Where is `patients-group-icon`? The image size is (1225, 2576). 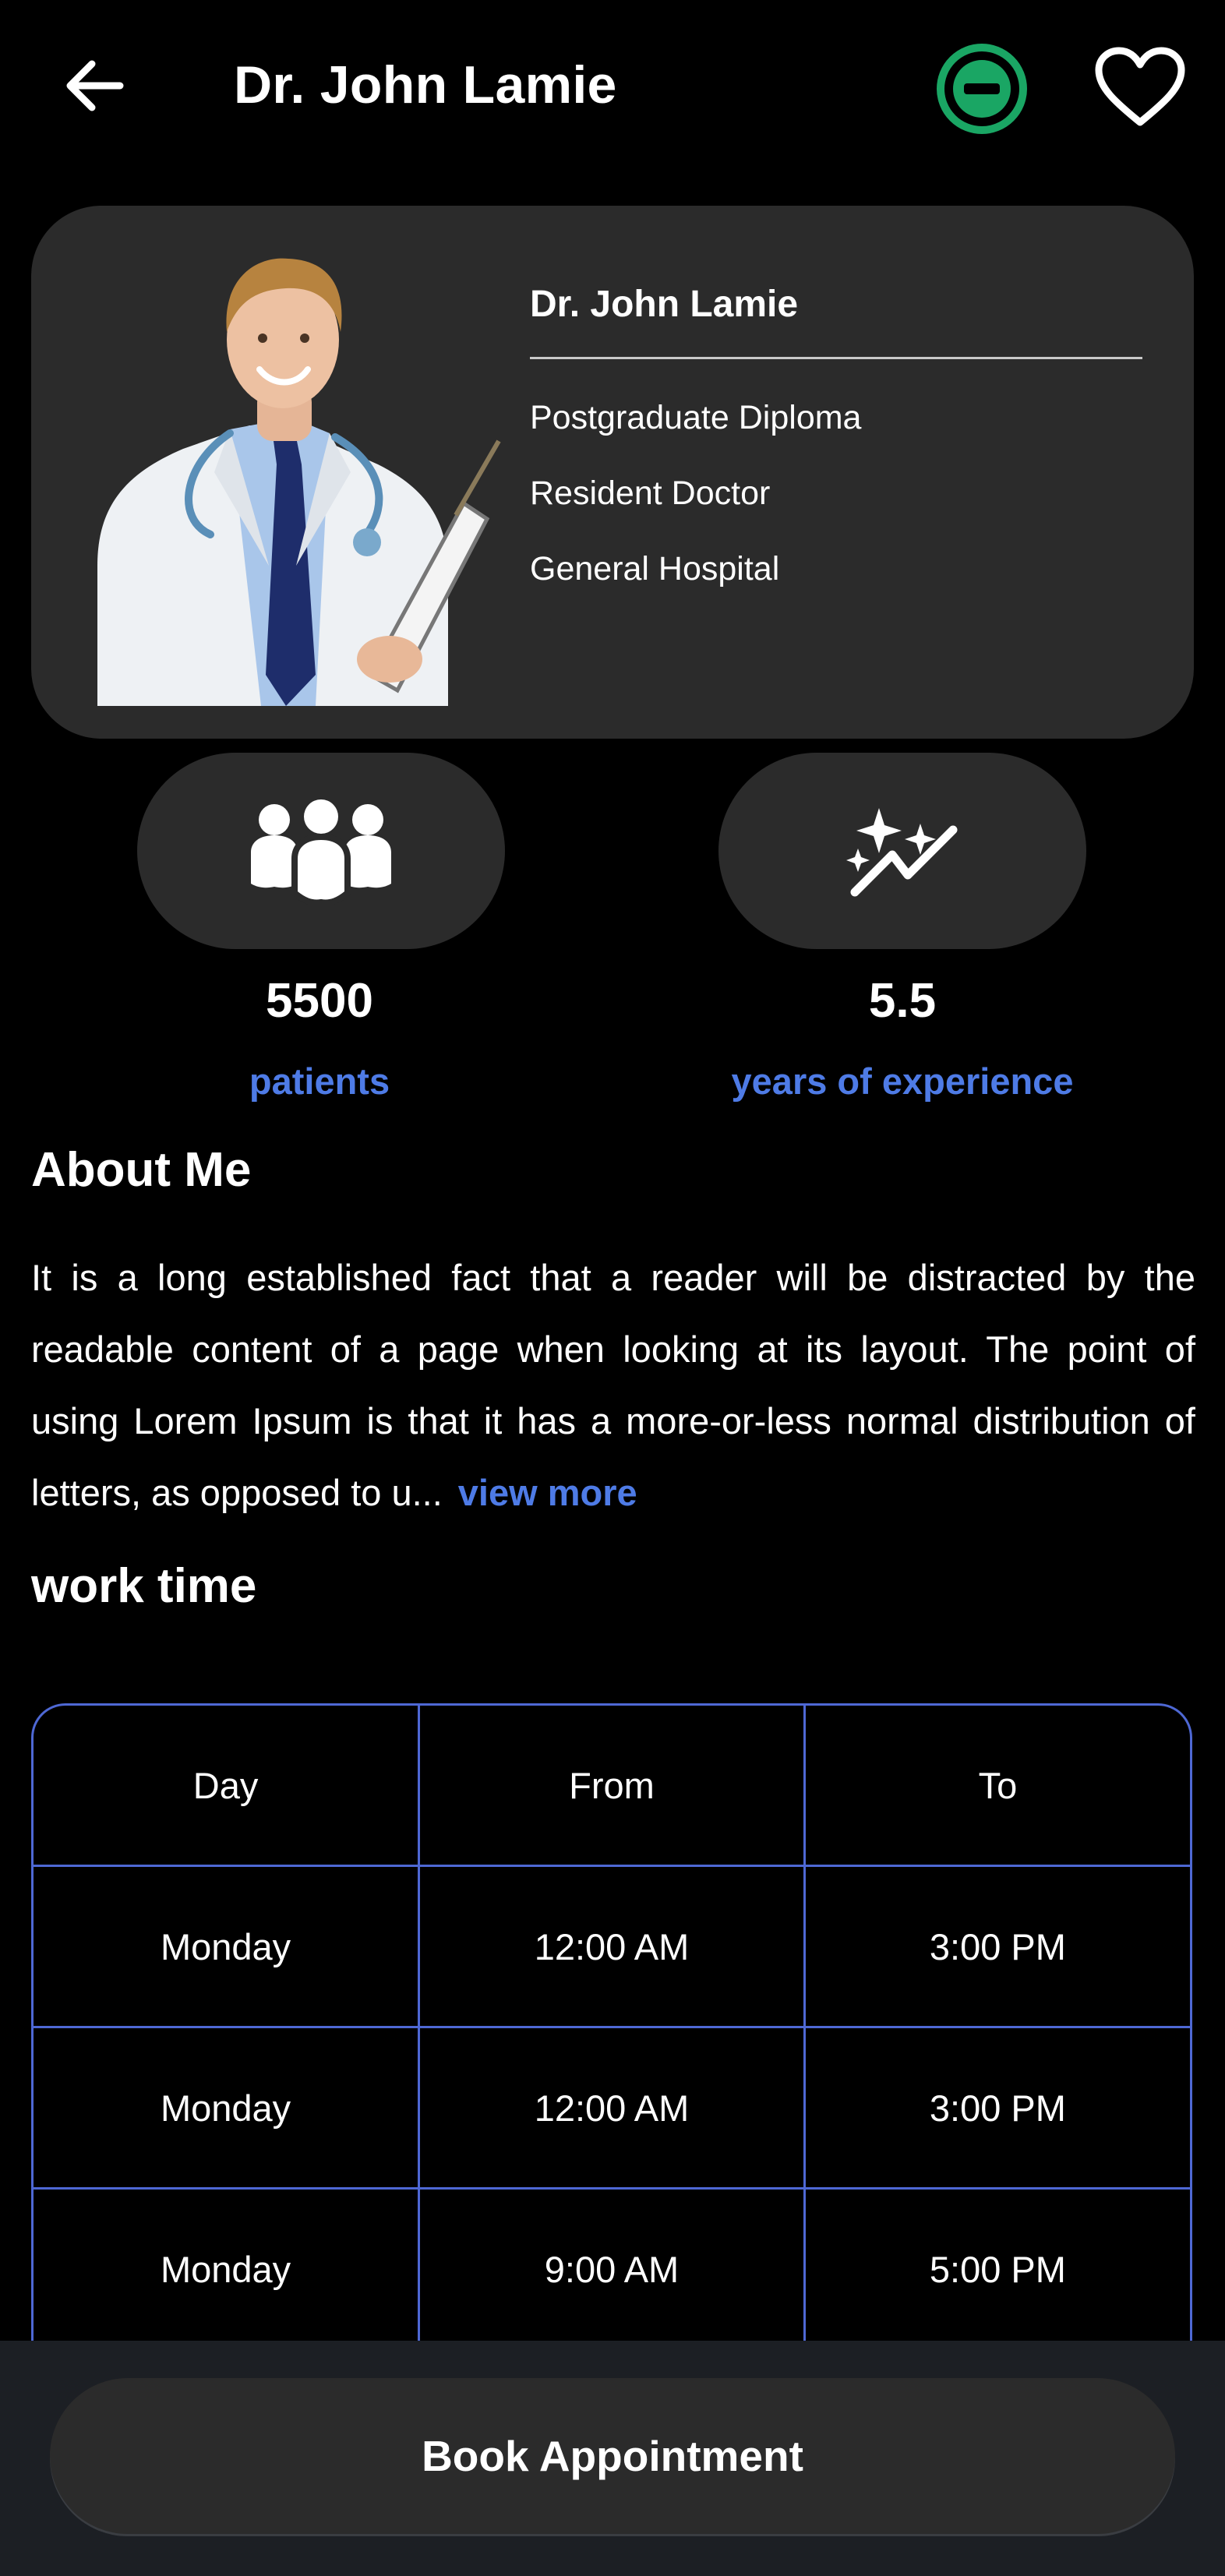 patients-group-icon is located at coordinates (321, 852).